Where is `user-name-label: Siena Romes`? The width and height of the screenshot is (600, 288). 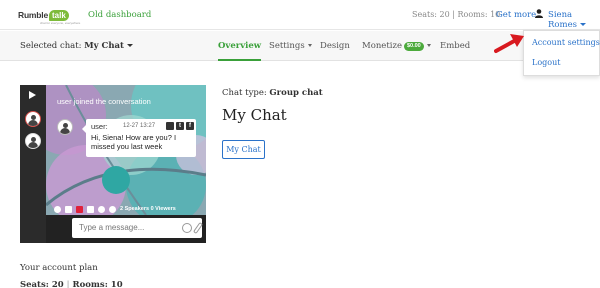
user-name-label: Siena Romes is located at coordinates (562, 20).